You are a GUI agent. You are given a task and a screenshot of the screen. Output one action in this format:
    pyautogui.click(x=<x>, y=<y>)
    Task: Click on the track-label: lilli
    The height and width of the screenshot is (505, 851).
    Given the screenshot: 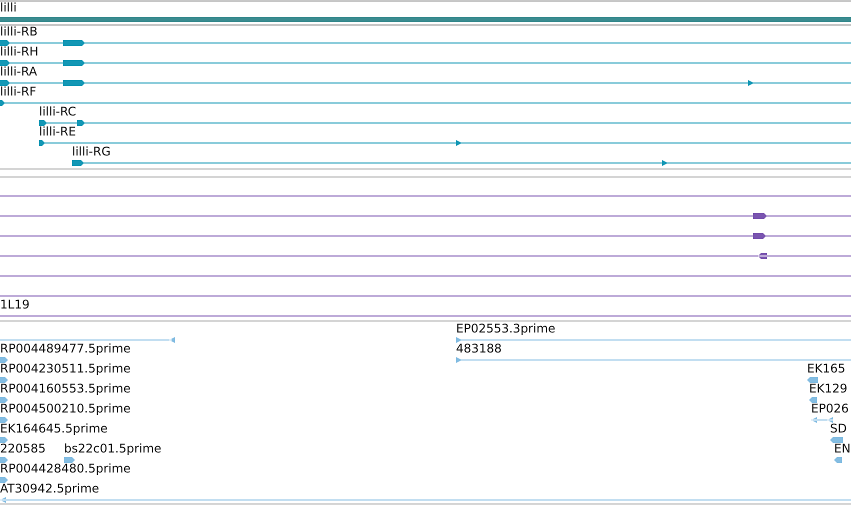 What is the action you would take?
    pyautogui.click(x=8, y=7)
    